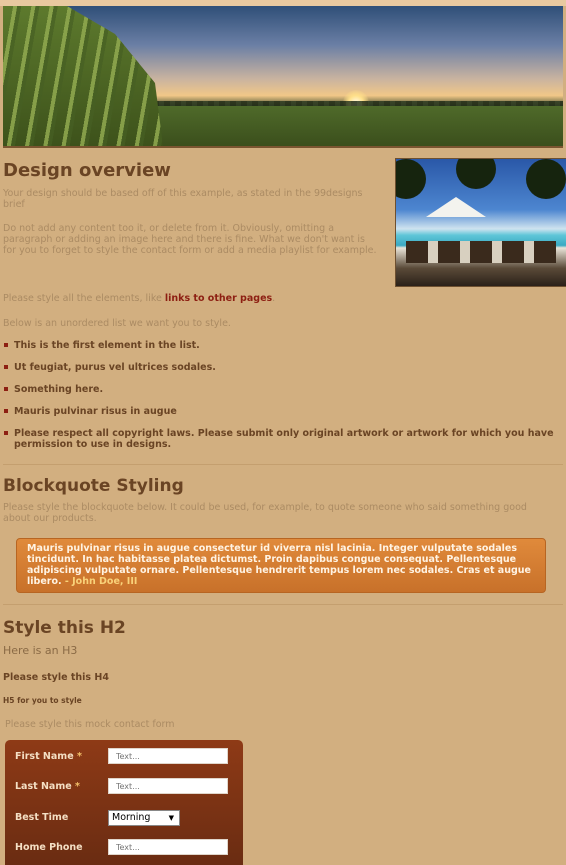 The width and height of the screenshot is (566, 865). I want to click on h3-heading: Here is an H3, so click(40, 650).